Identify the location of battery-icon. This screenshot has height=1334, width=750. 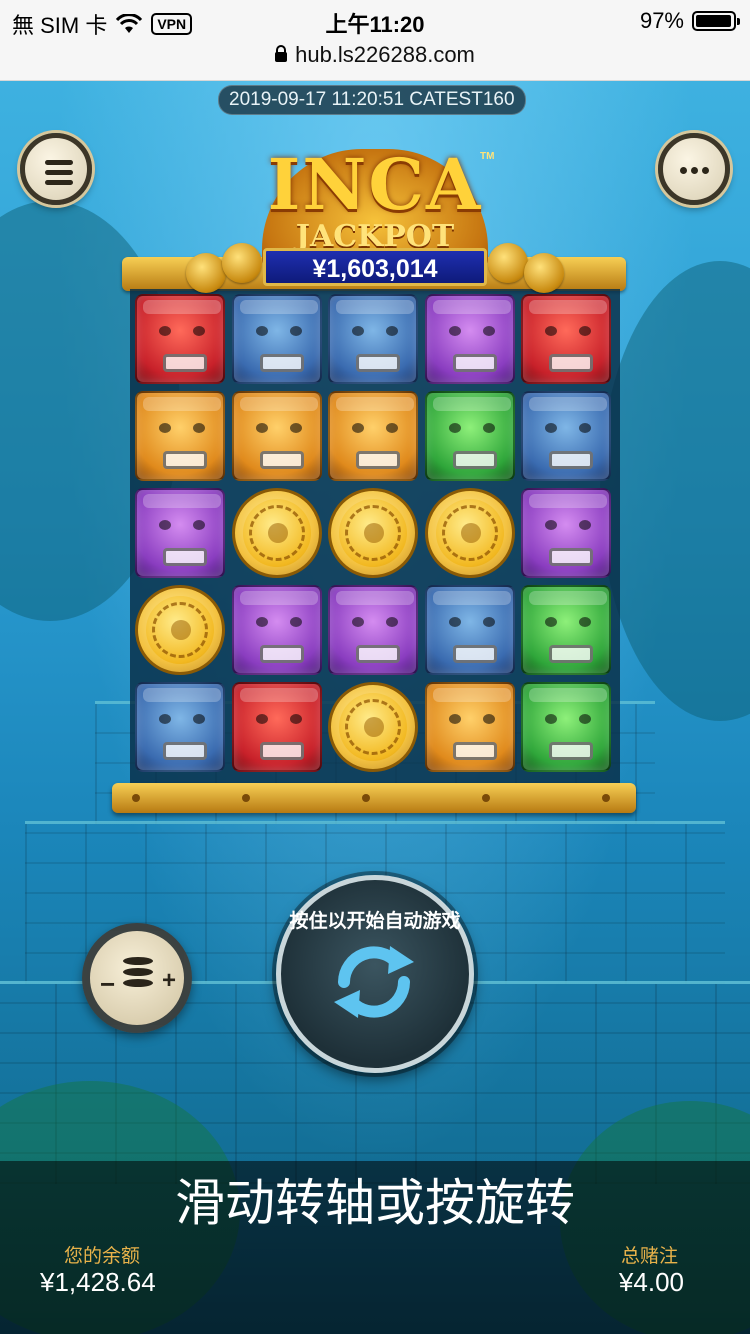
(716, 21).